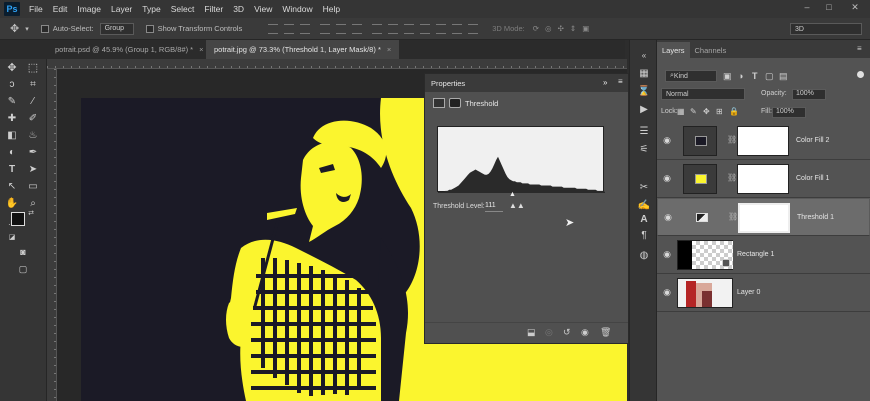  I want to click on eyedropper-tool-icon: ⁄, so click(33, 101).